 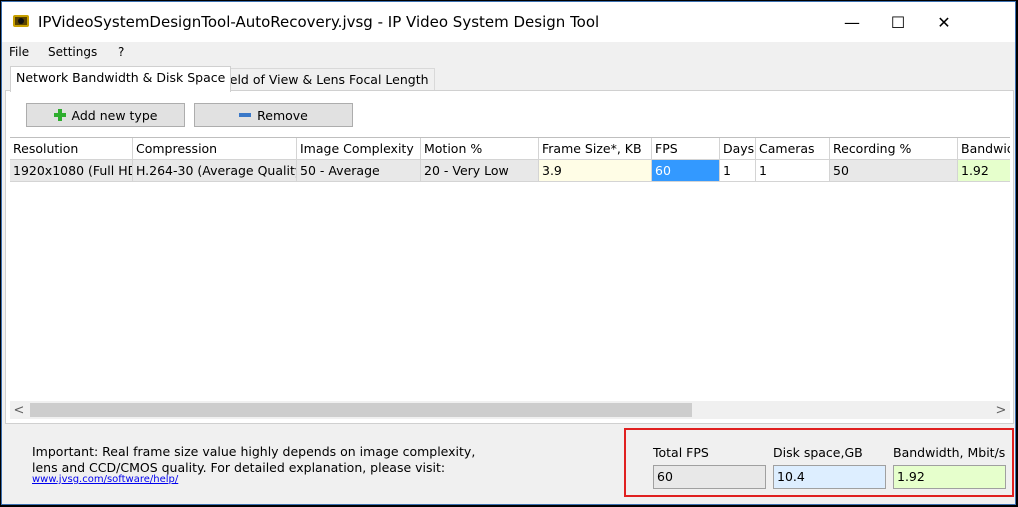 What do you see at coordinates (949, 452) in the screenshot?
I see `bandwidth-label: Bandwidth, Mbit/s` at bounding box center [949, 452].